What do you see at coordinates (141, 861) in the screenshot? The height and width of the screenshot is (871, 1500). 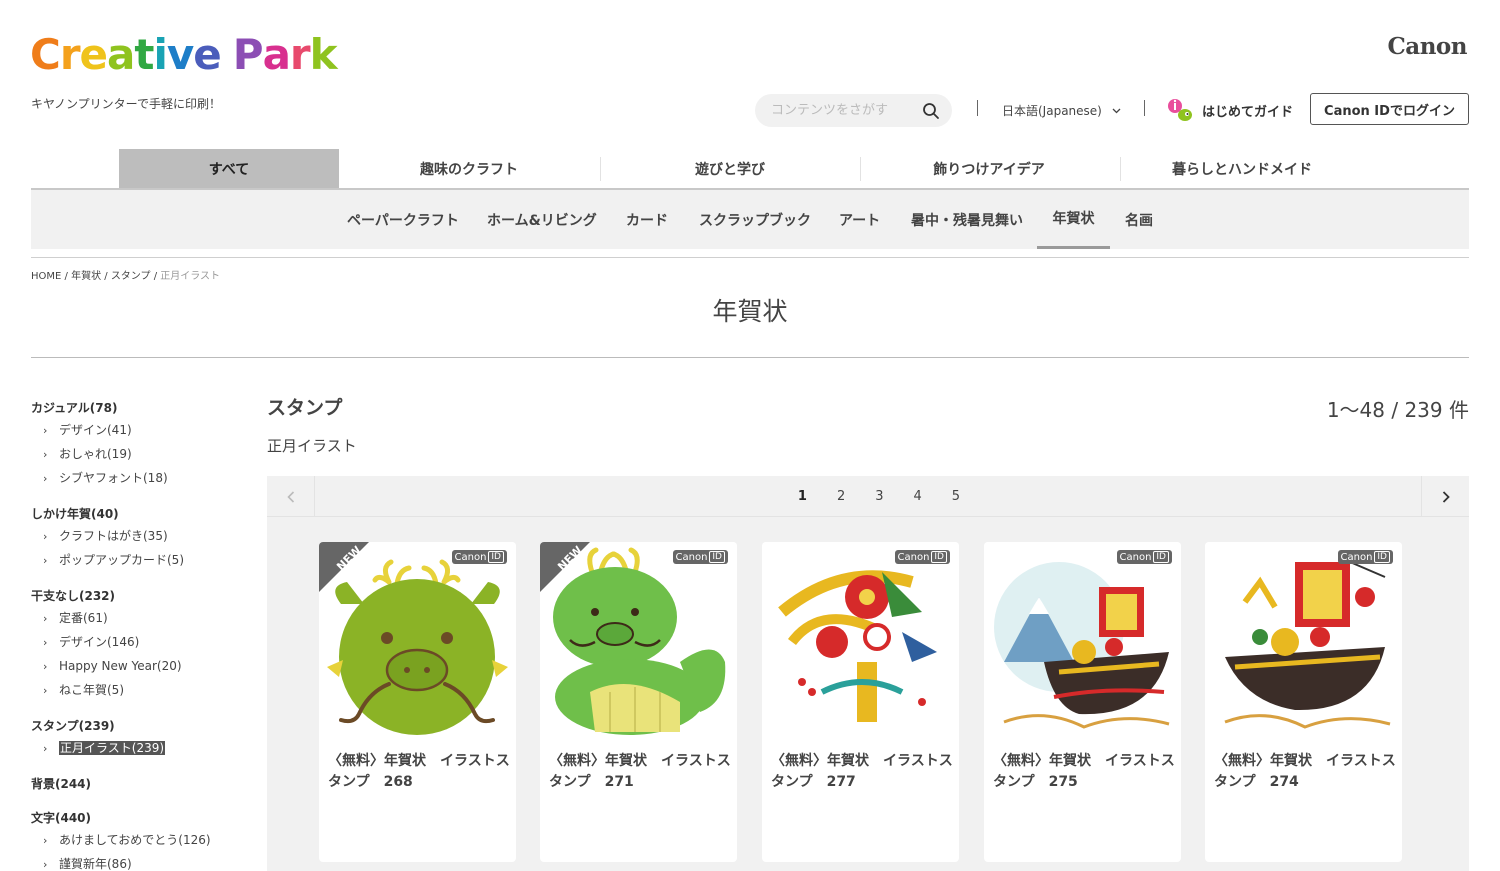 I see `subcategory-link: › 謹賀新年(86)` at bounding box center [141, 861].